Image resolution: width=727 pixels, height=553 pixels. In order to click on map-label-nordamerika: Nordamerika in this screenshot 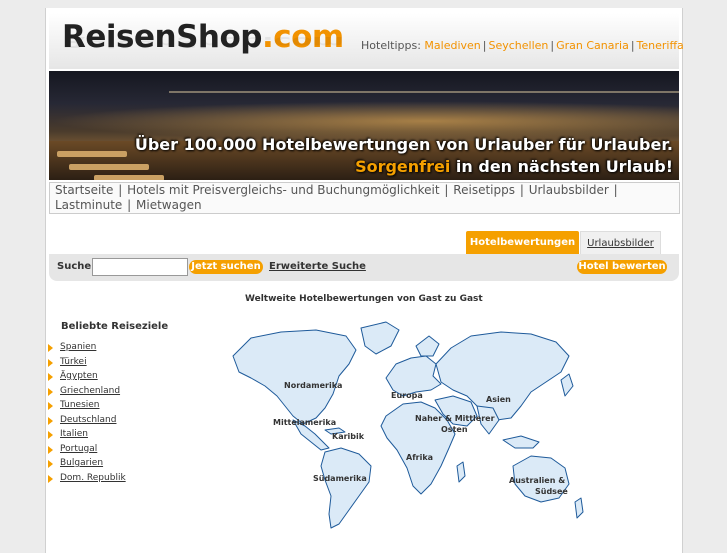, I will do `click(313, 385)`.